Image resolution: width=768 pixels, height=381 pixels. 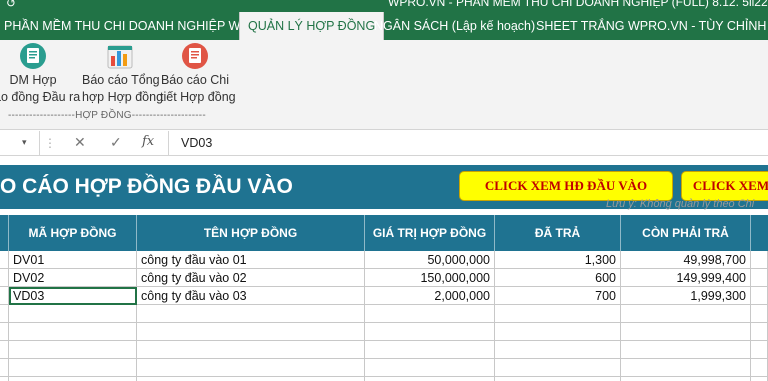 I want to click on header-extra, so click(x=759, y=233).